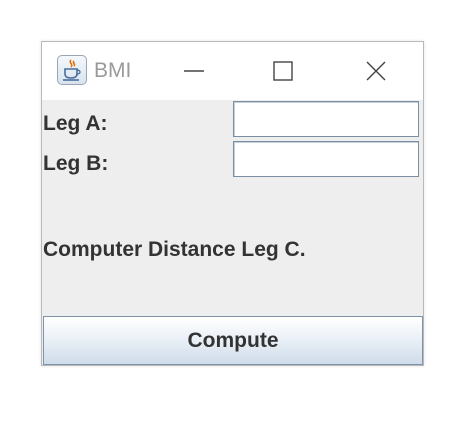 The width and height of the screenshot is (459, 424). Describe the element at coordinates (326, 119) in the screenshot. I see `leg-a-input` at that location.